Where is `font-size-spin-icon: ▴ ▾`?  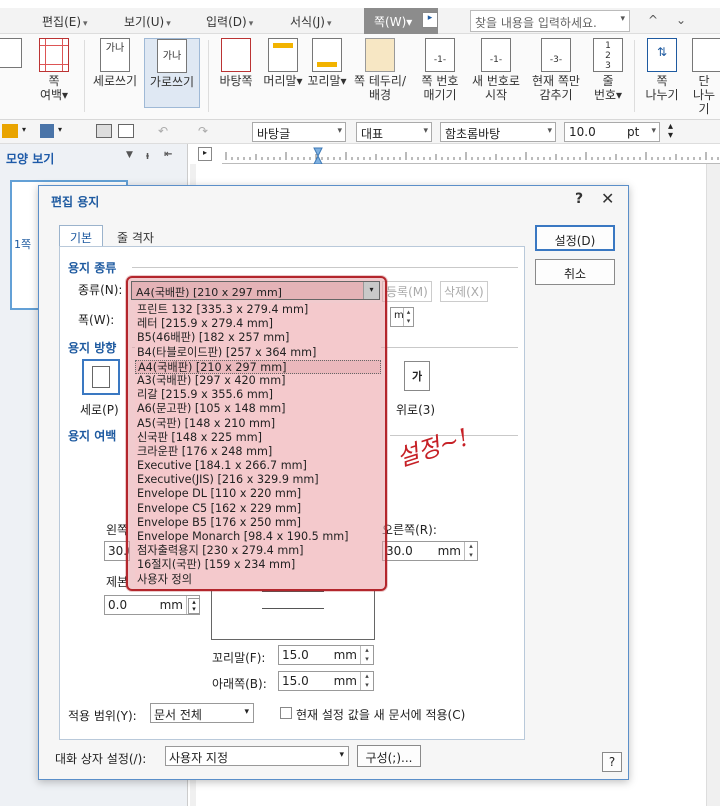
font-size-spin-icon: ▴ ▾ is located at coordinates (670, 131).